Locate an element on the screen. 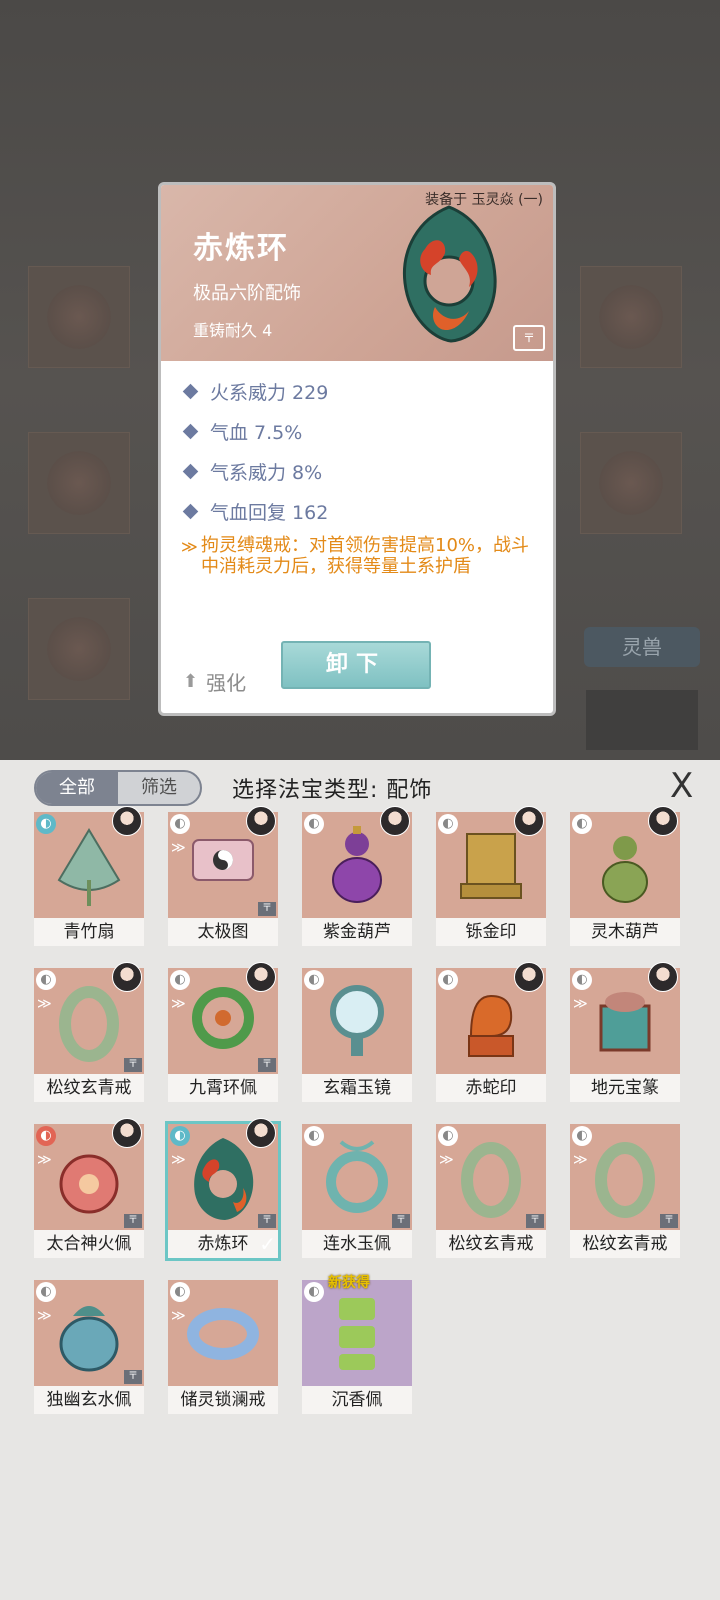 This screenshot has height=1600, width=720. skill-row: ≫ 拘灵缚魂戒：对首领伤害提高10%，战斗中消耗灵力后，获得等量土系护盾 is located at coordinates (361, 556).